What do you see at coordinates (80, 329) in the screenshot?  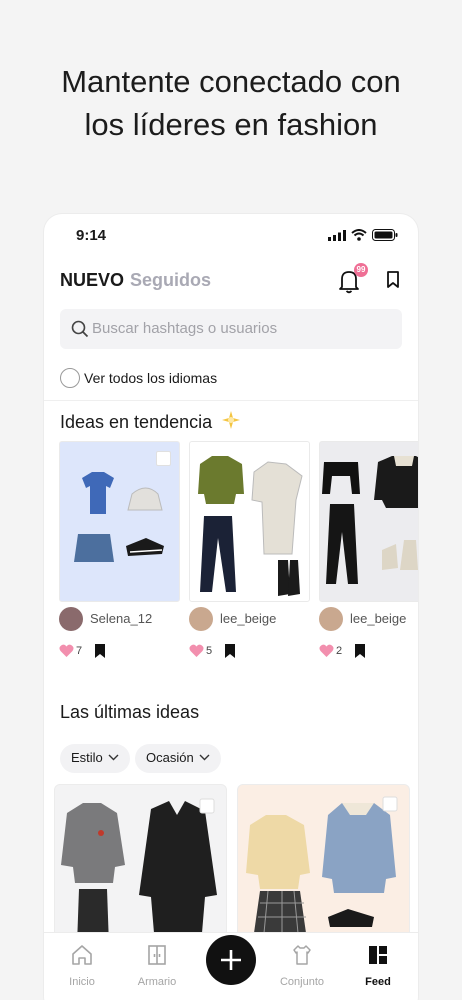 I see `search-icon` at bounding box center [80, 329].